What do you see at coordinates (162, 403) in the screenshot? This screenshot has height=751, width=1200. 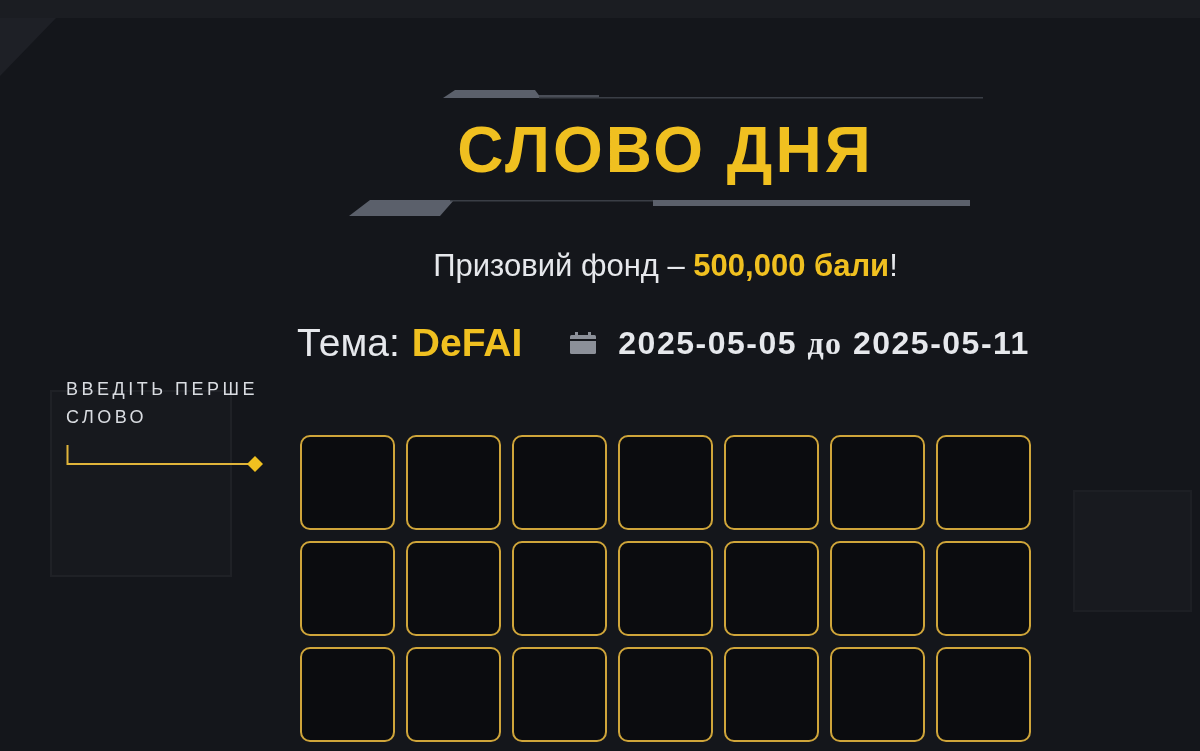 I see `first-word-prompt: ВВЕДІТЬ ПЕРШЕ СЛОВО` at bounding box center [162, 403].